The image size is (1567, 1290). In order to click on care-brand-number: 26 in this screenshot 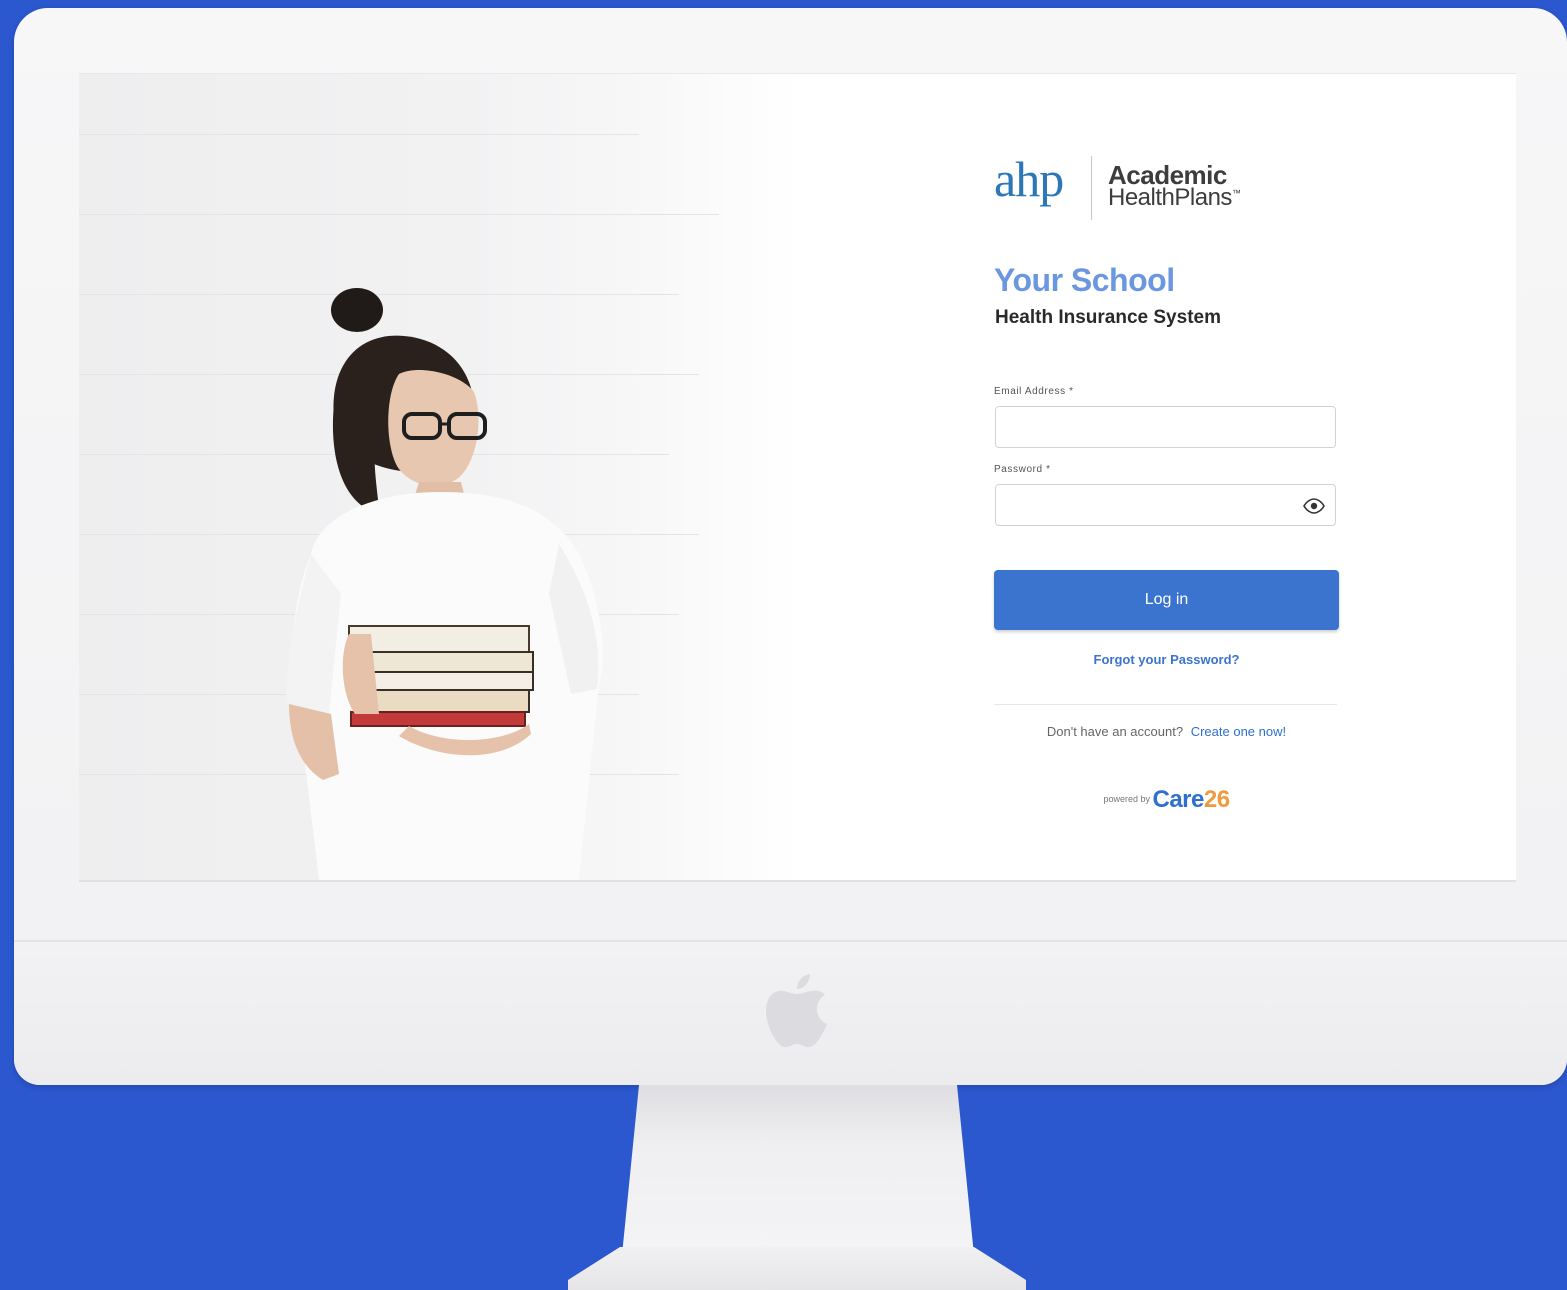, I will do `click(1216, 799)`.